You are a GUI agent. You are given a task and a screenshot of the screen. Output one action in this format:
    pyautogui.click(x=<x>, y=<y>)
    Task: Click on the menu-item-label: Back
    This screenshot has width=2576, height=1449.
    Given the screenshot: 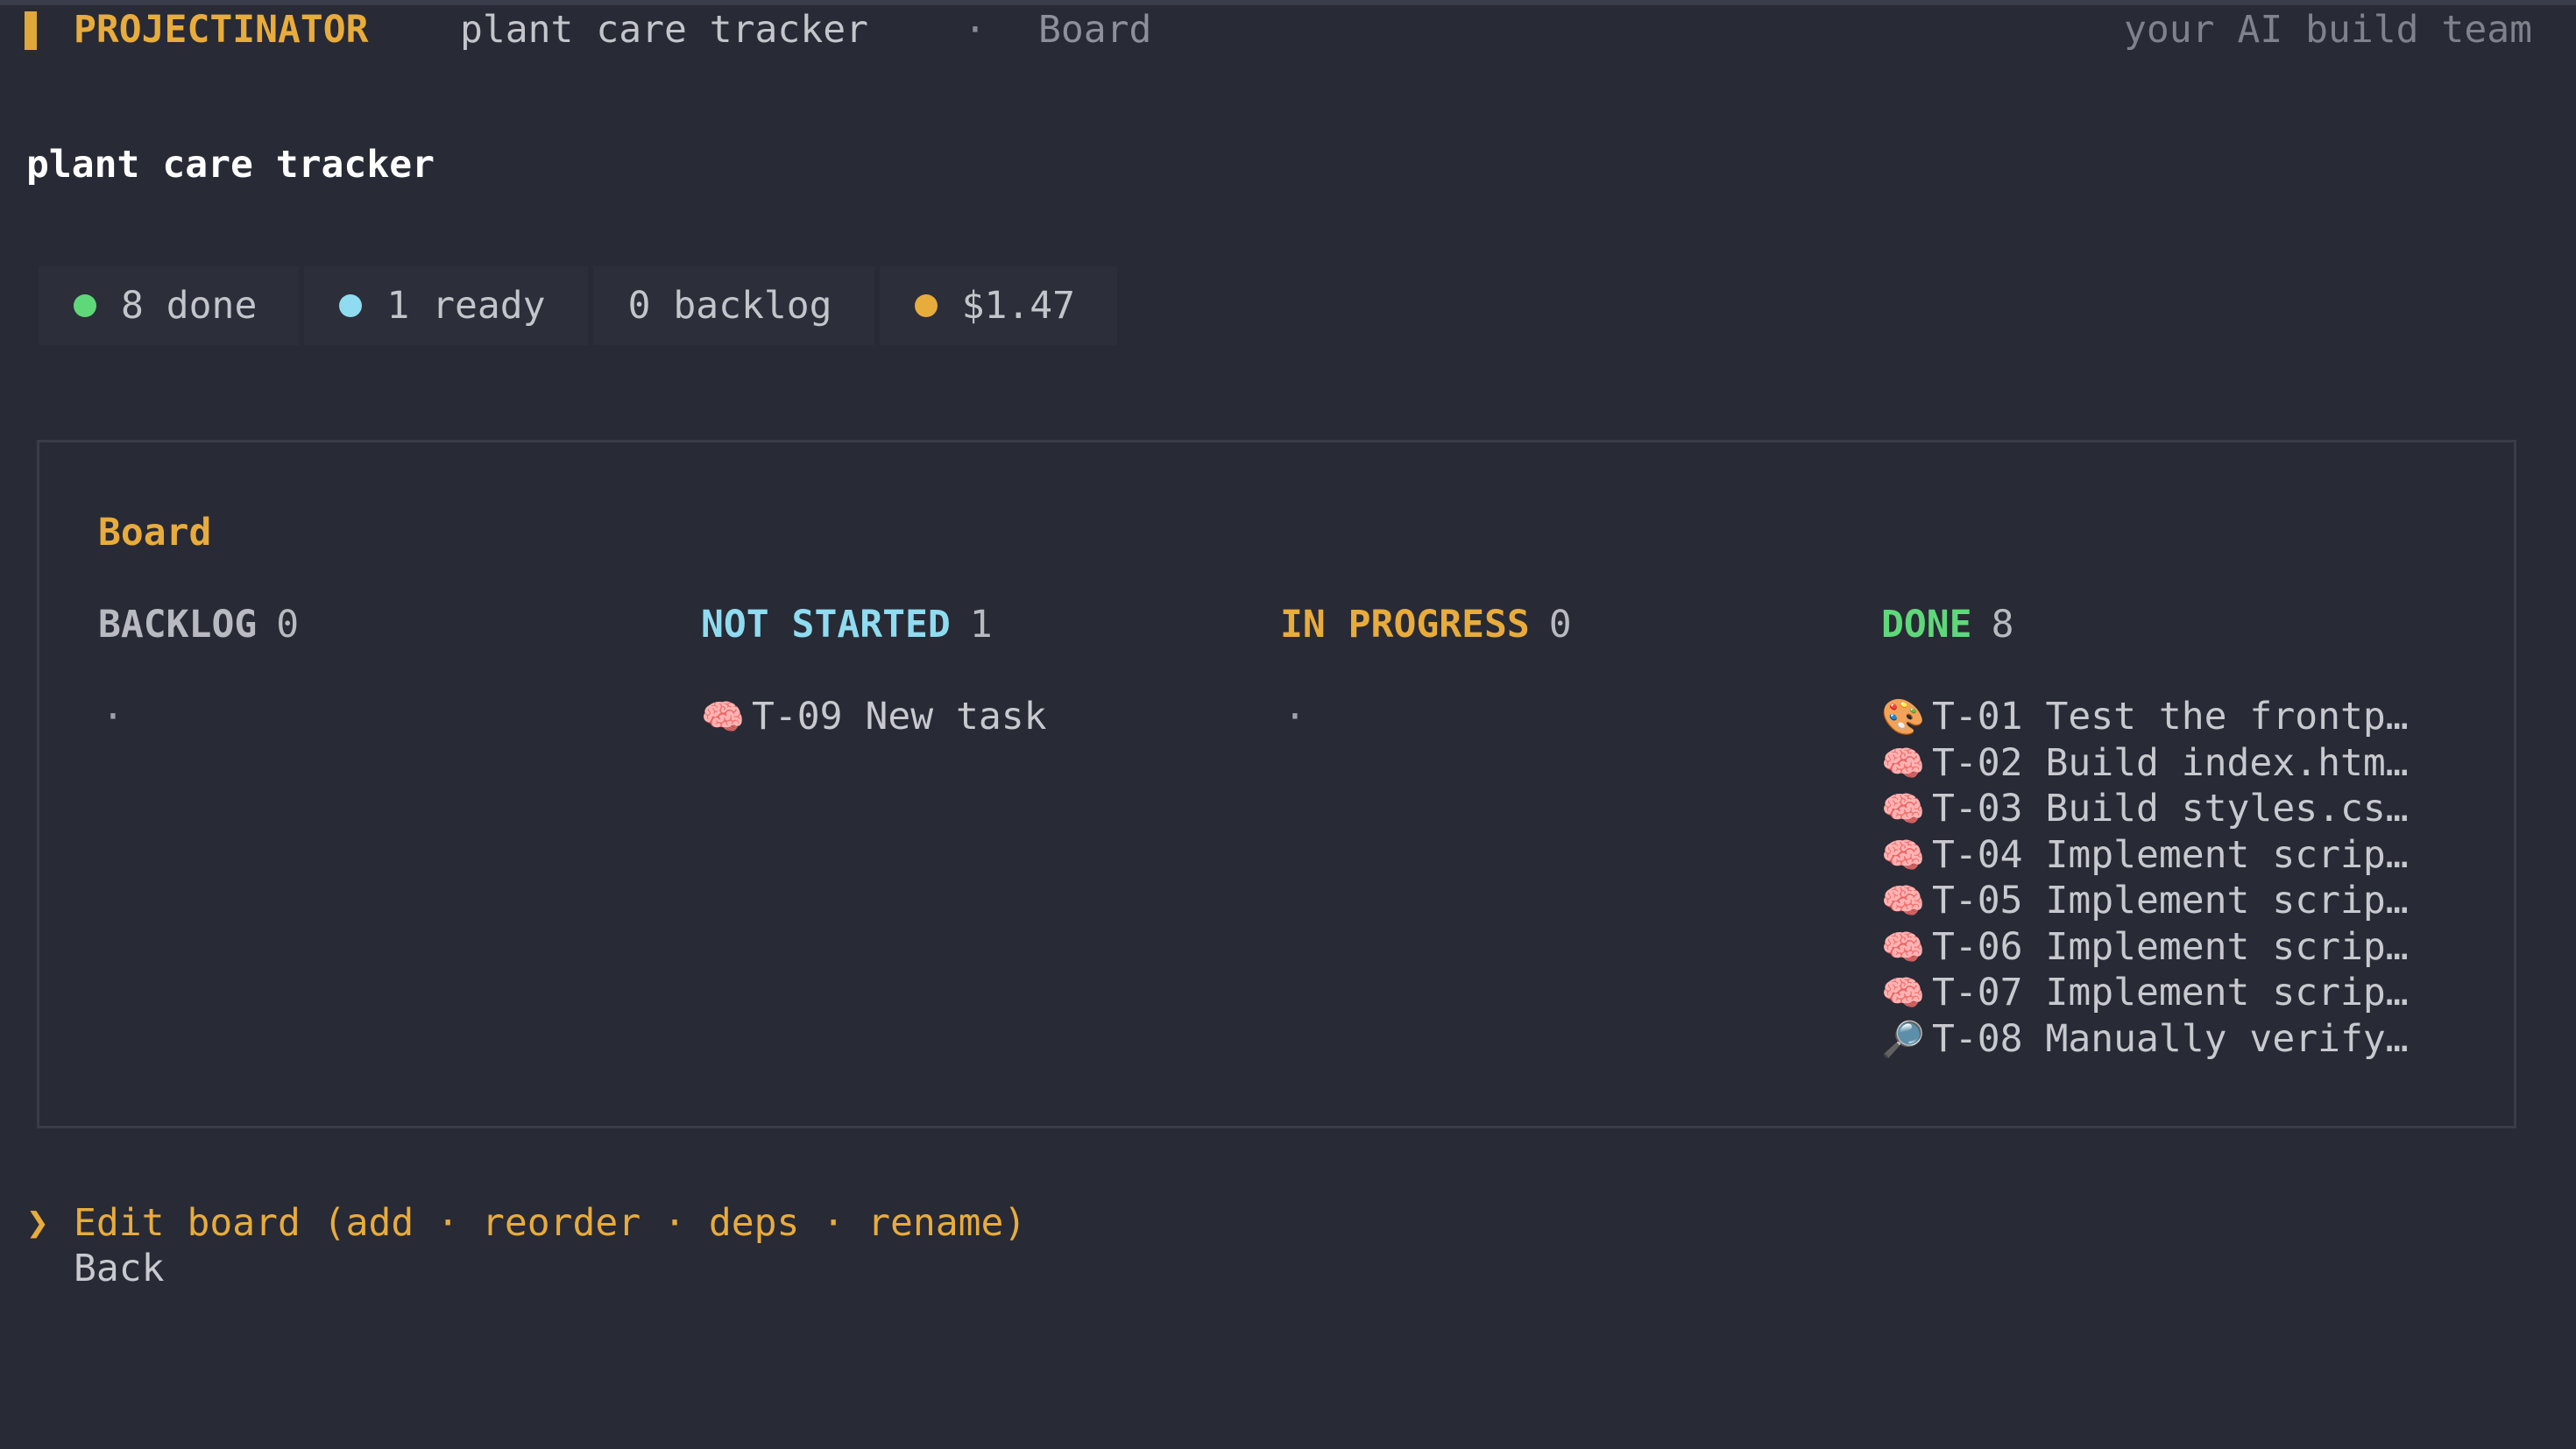 What is the action you would take?
    pyautogui.click(x=119, y=1268)
    